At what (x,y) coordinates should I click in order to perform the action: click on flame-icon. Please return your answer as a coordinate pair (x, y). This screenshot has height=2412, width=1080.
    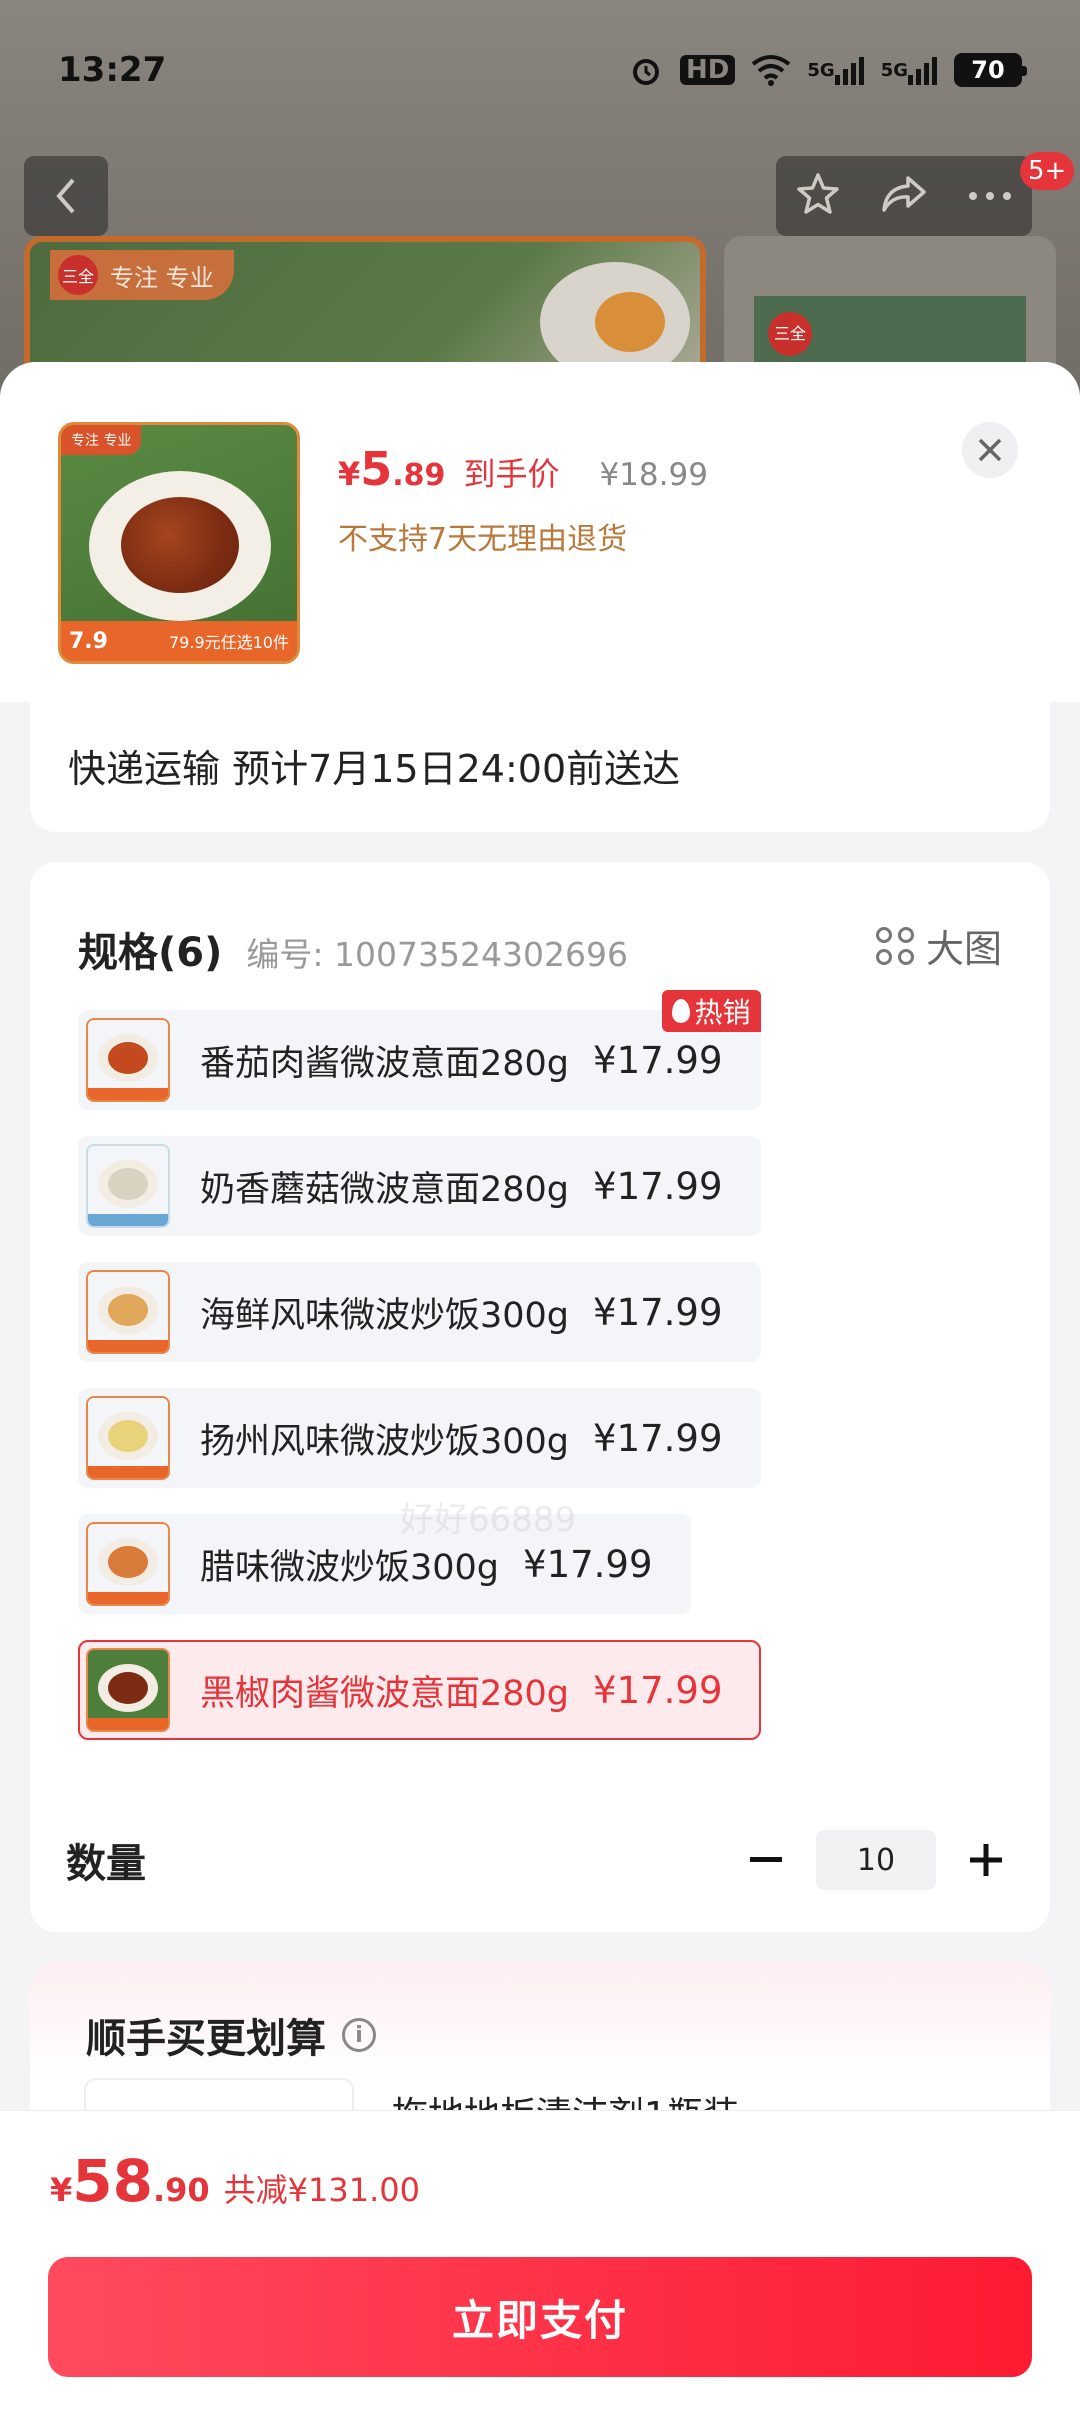
    Looking at the image, I should click on (681, 1011).